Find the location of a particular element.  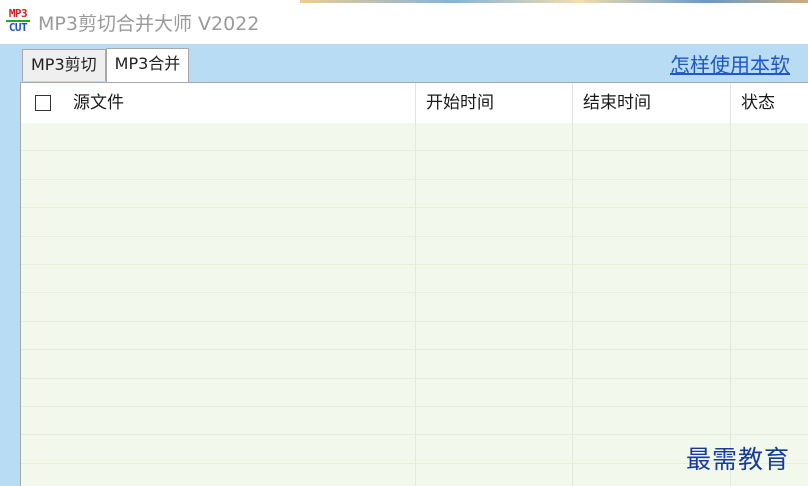

table-header: 源文件 开始时间 结束时间 状态 is located at coordinates (414, 103).